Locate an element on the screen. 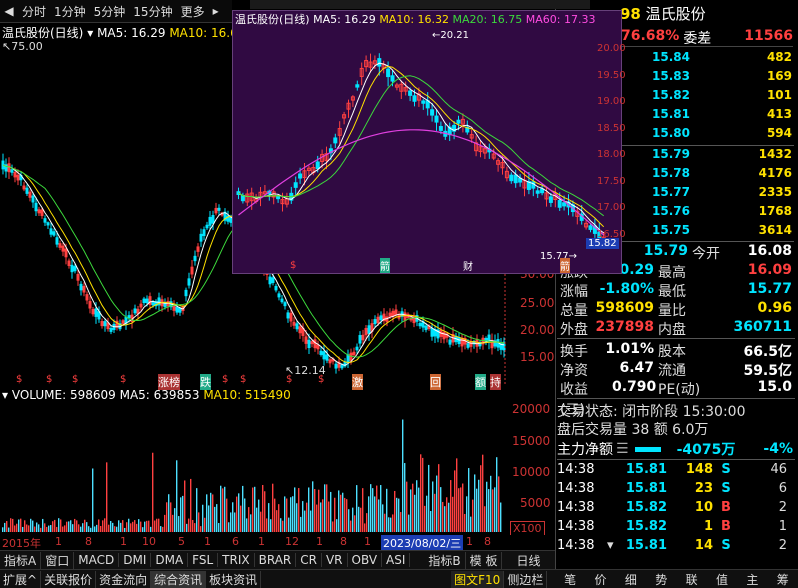 The width and height of the screenshot is (798, 588). bid-row: 15.75 3614 is located at coordinates (706, 232).